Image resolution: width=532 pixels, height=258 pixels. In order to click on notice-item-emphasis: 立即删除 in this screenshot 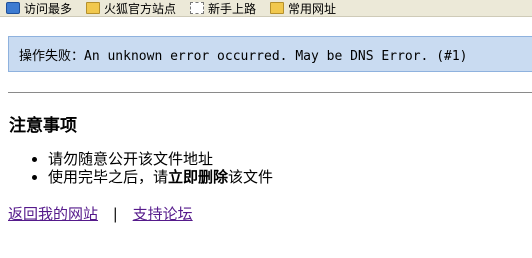, I will do `click(198, 177)`.